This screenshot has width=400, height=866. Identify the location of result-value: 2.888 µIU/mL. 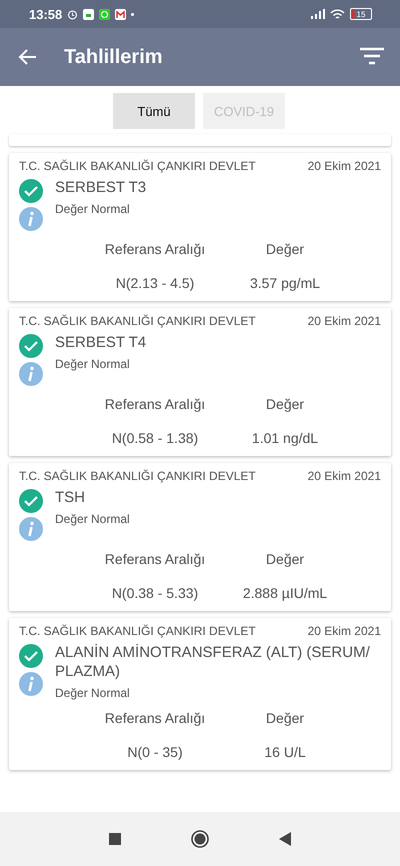
(285, 593).